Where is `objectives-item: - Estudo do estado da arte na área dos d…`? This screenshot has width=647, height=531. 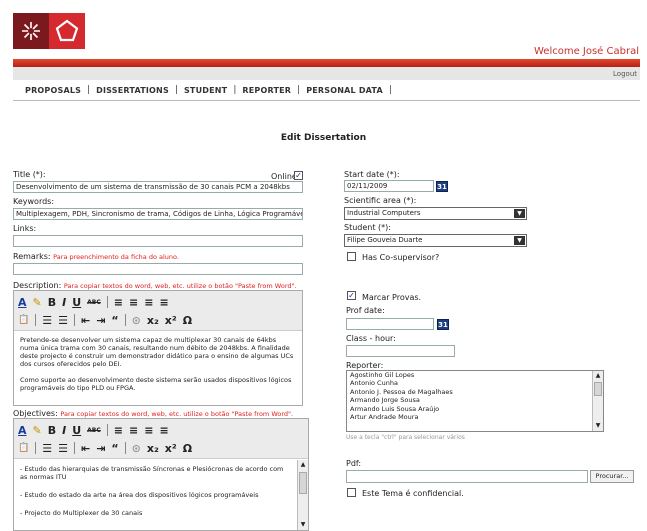
objectives-item: - Estudo do estado da arte na área dos d… is located at coordinates (139, 495).